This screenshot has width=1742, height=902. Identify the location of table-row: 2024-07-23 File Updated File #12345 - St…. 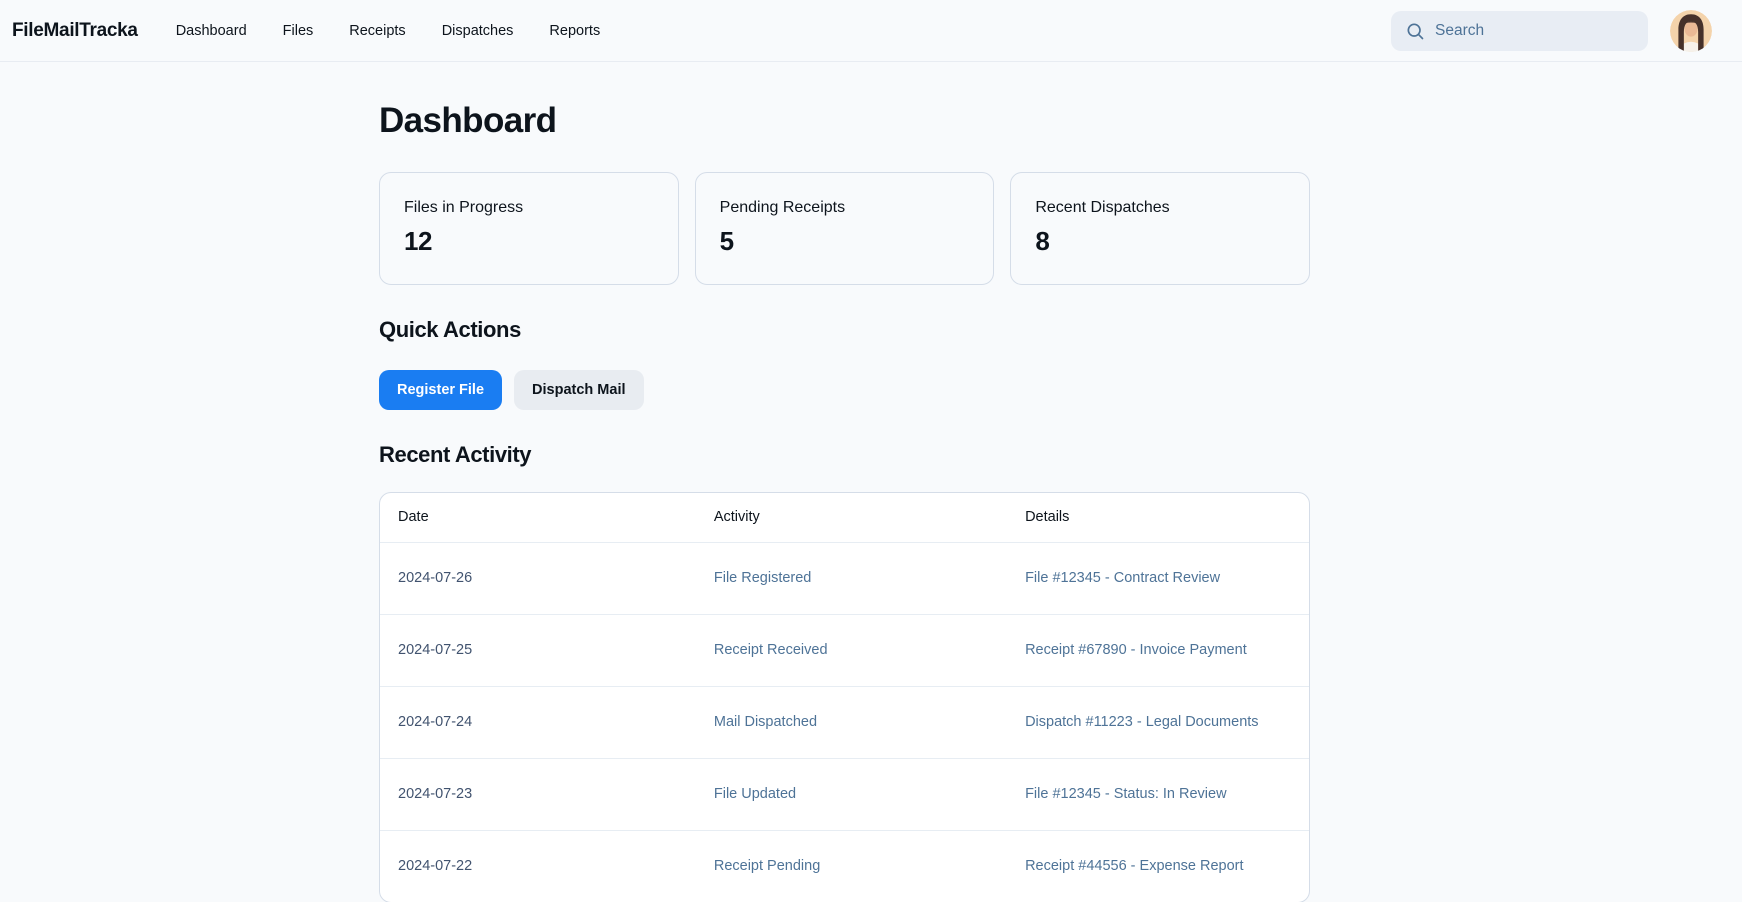
(844, 793).